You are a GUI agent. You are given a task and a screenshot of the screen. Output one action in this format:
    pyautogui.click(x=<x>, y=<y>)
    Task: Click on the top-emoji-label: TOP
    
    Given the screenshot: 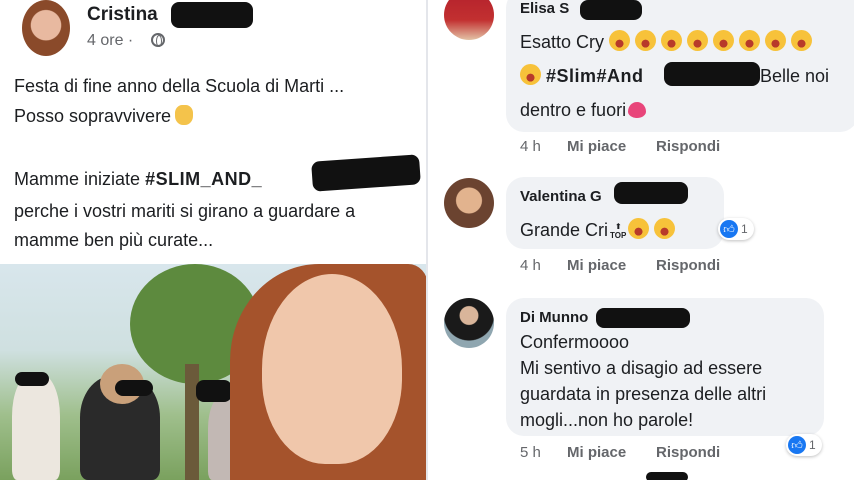 What is the action you would take?
    pyautogui.click(x=618, y=235)
    